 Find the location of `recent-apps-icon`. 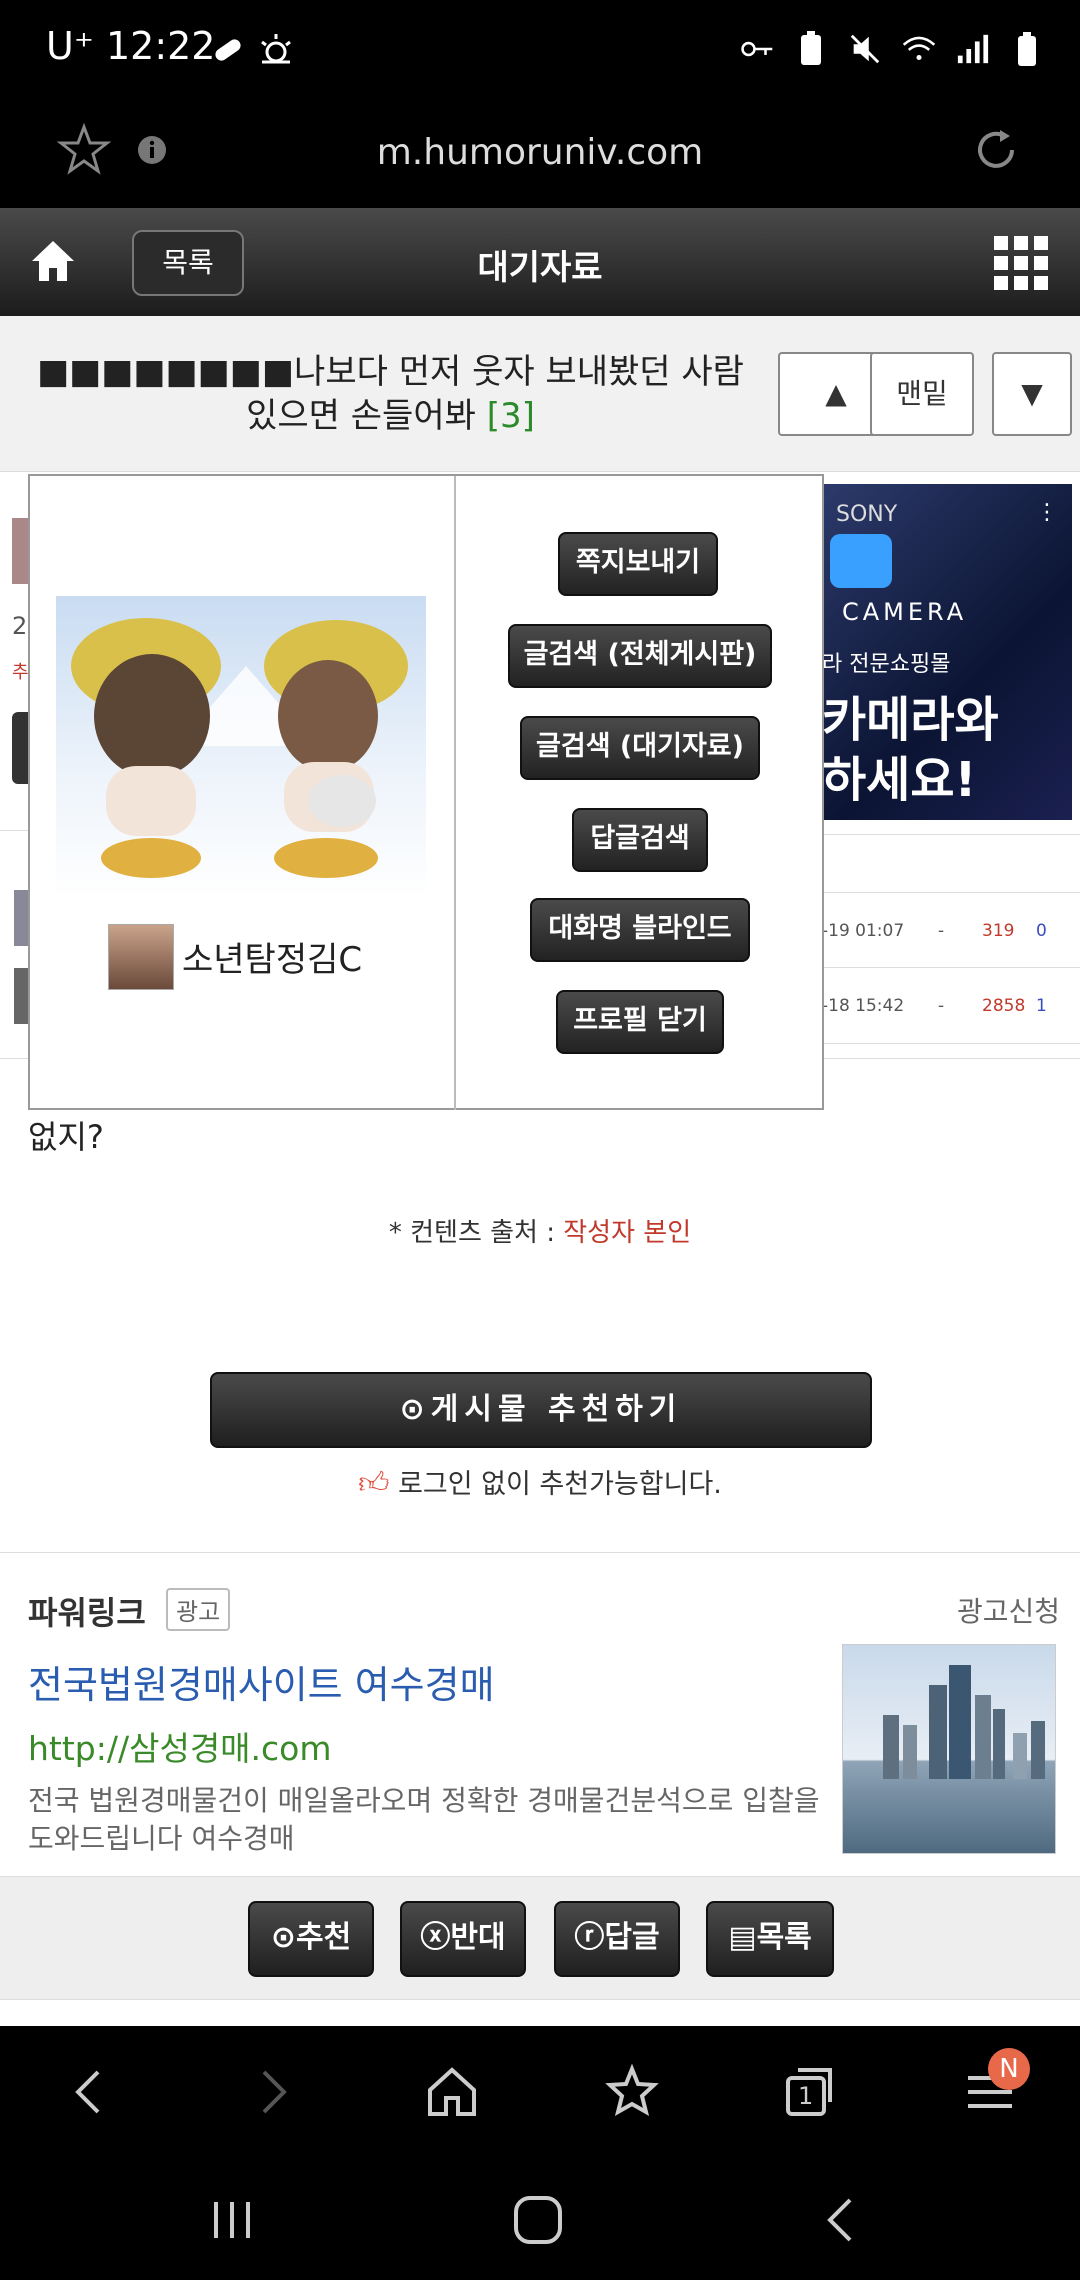

recent-apps-icon is located at coordinates (232, 2220).